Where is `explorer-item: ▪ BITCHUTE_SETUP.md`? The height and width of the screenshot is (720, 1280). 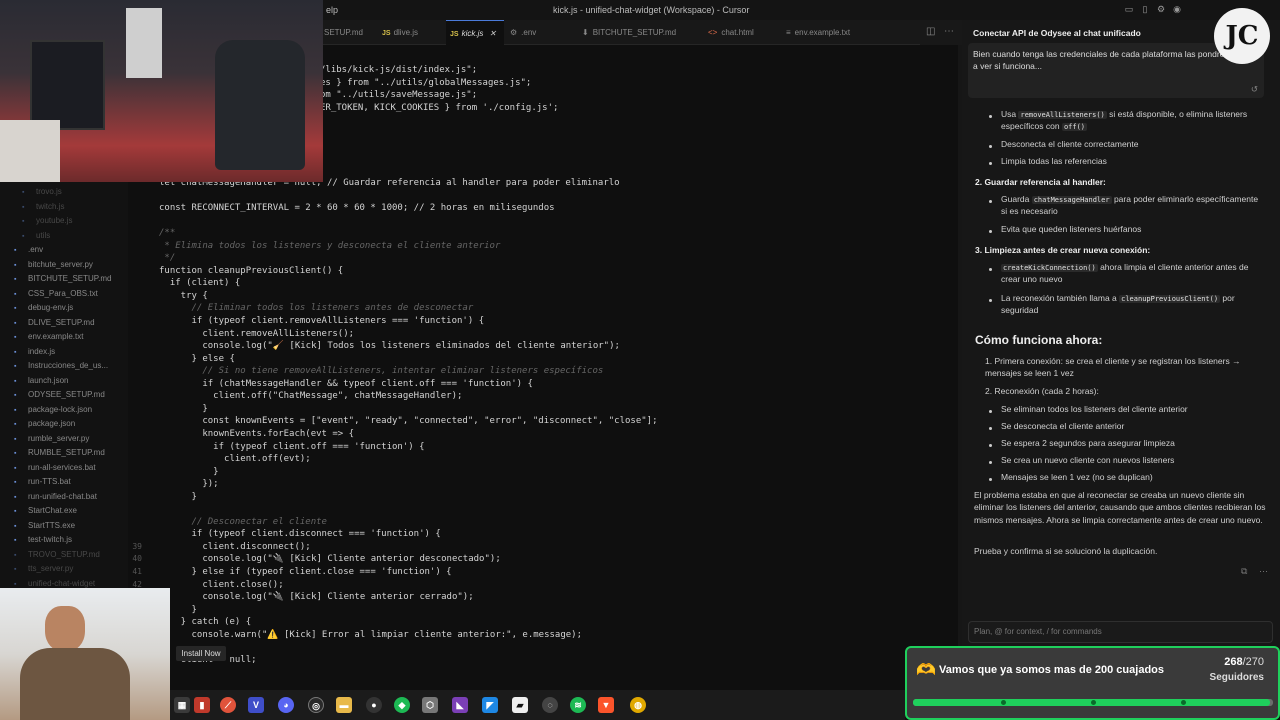 explorer-item: ▪ BITCHUTE_SETUP.md is located at coordinates (62, 279).